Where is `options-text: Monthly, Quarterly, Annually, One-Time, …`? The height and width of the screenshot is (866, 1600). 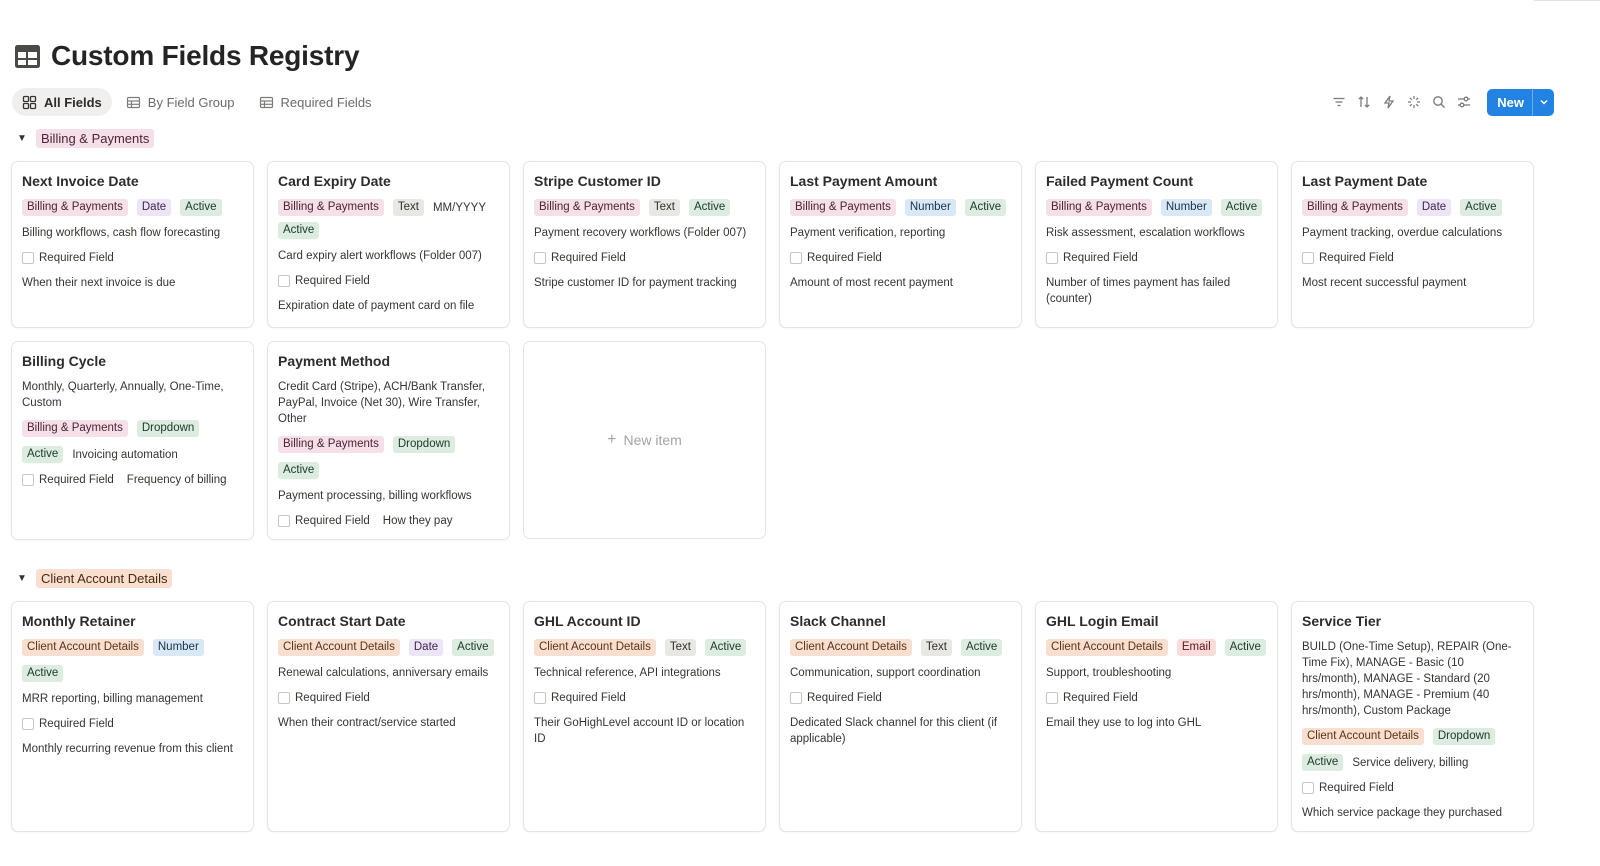
options-text: Monthly, Quarterly, Annually, One-Time, … is located at coordinates (123, 395).